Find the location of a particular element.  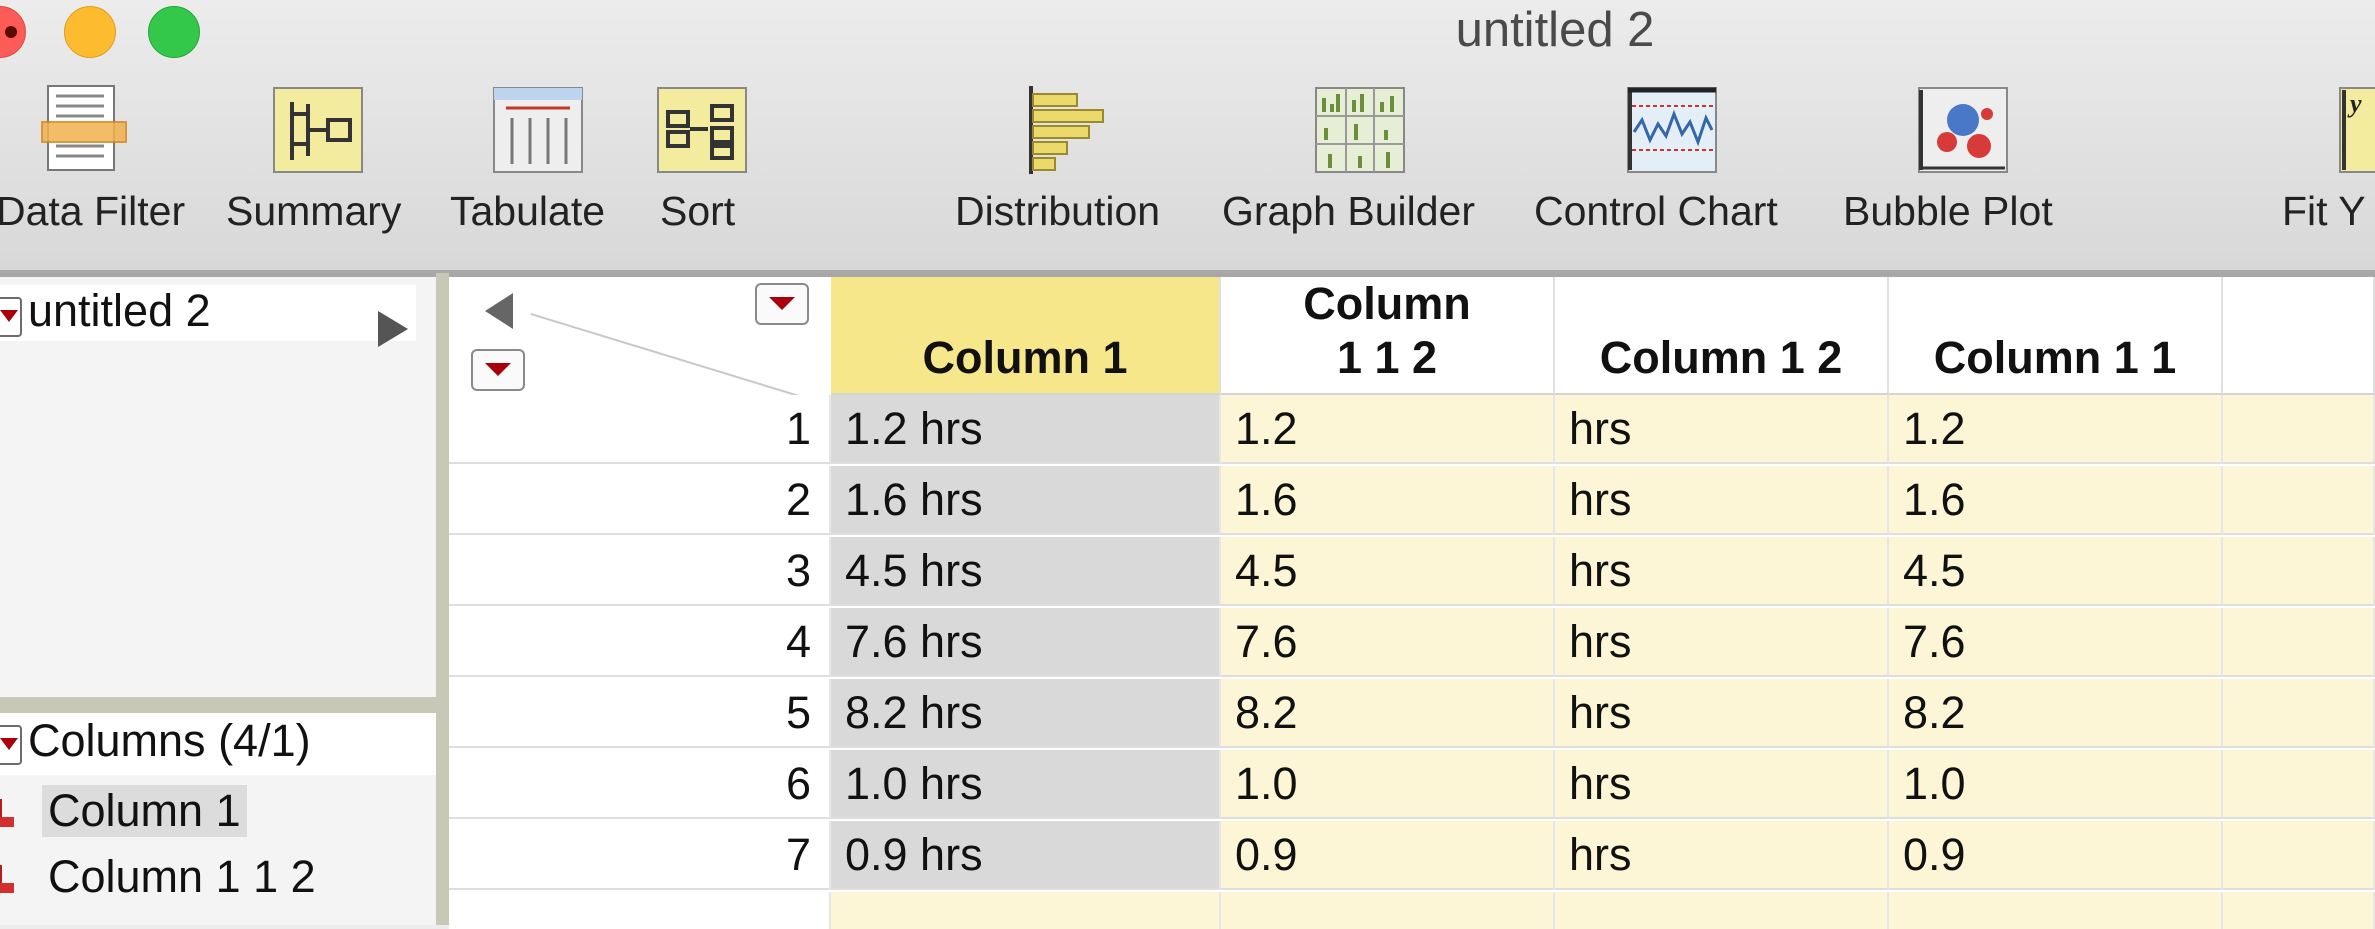

sort-button: Sort is located at coordinates (707, 164).